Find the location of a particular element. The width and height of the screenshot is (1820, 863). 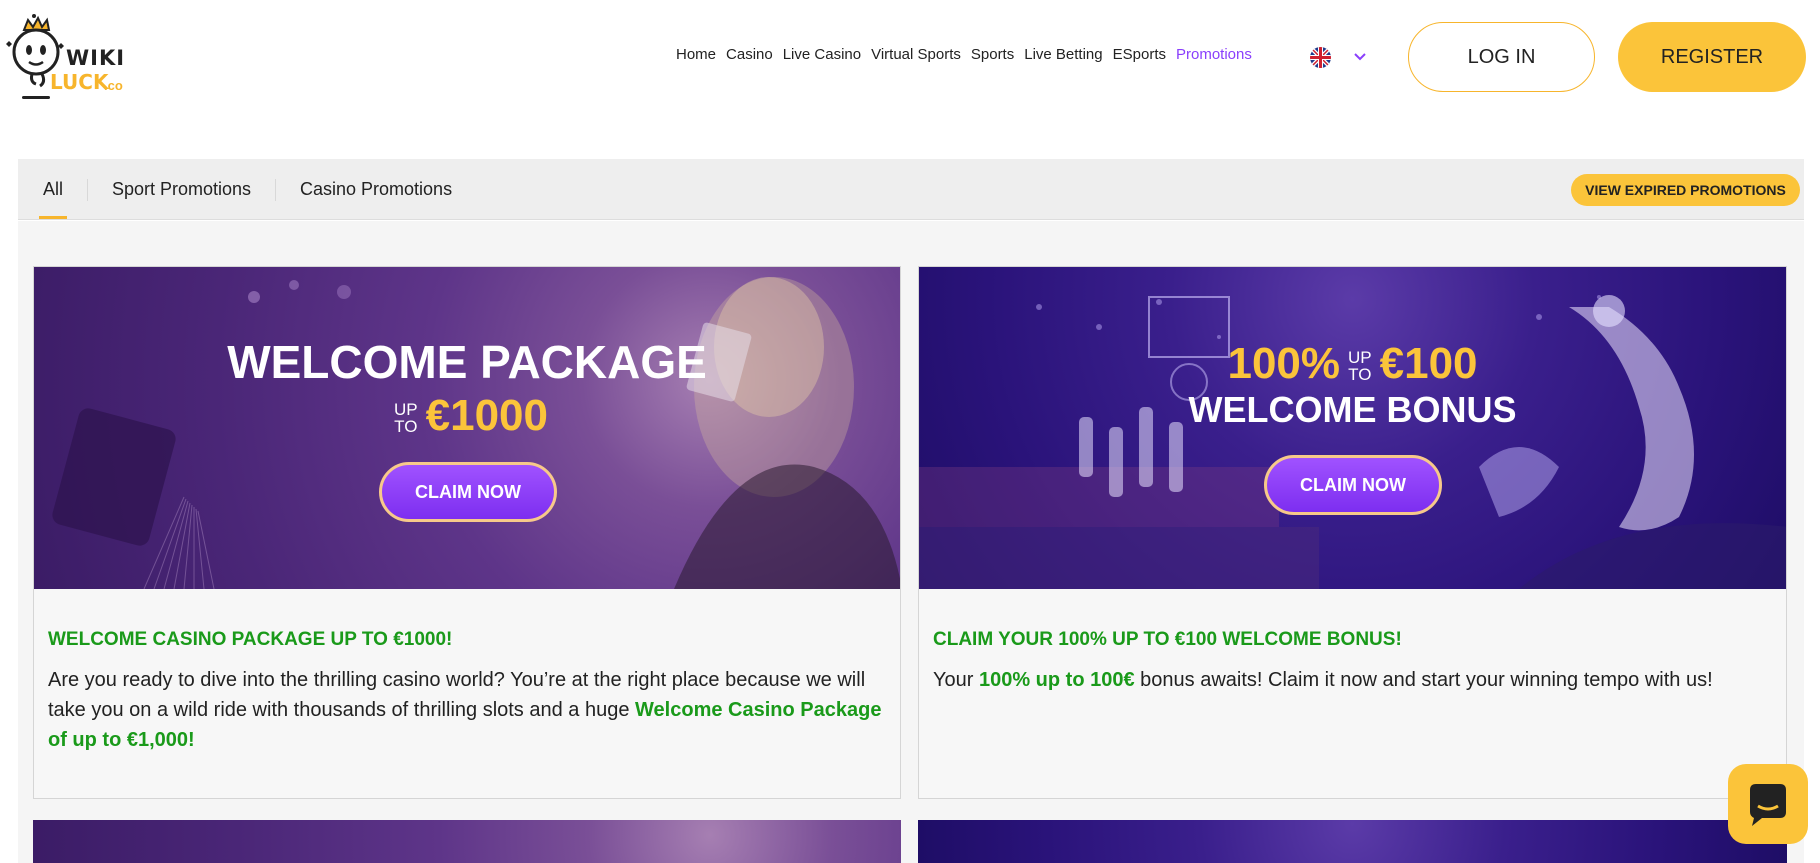

logo-text-bottom: LUCK is located at coordinates (79, 82).